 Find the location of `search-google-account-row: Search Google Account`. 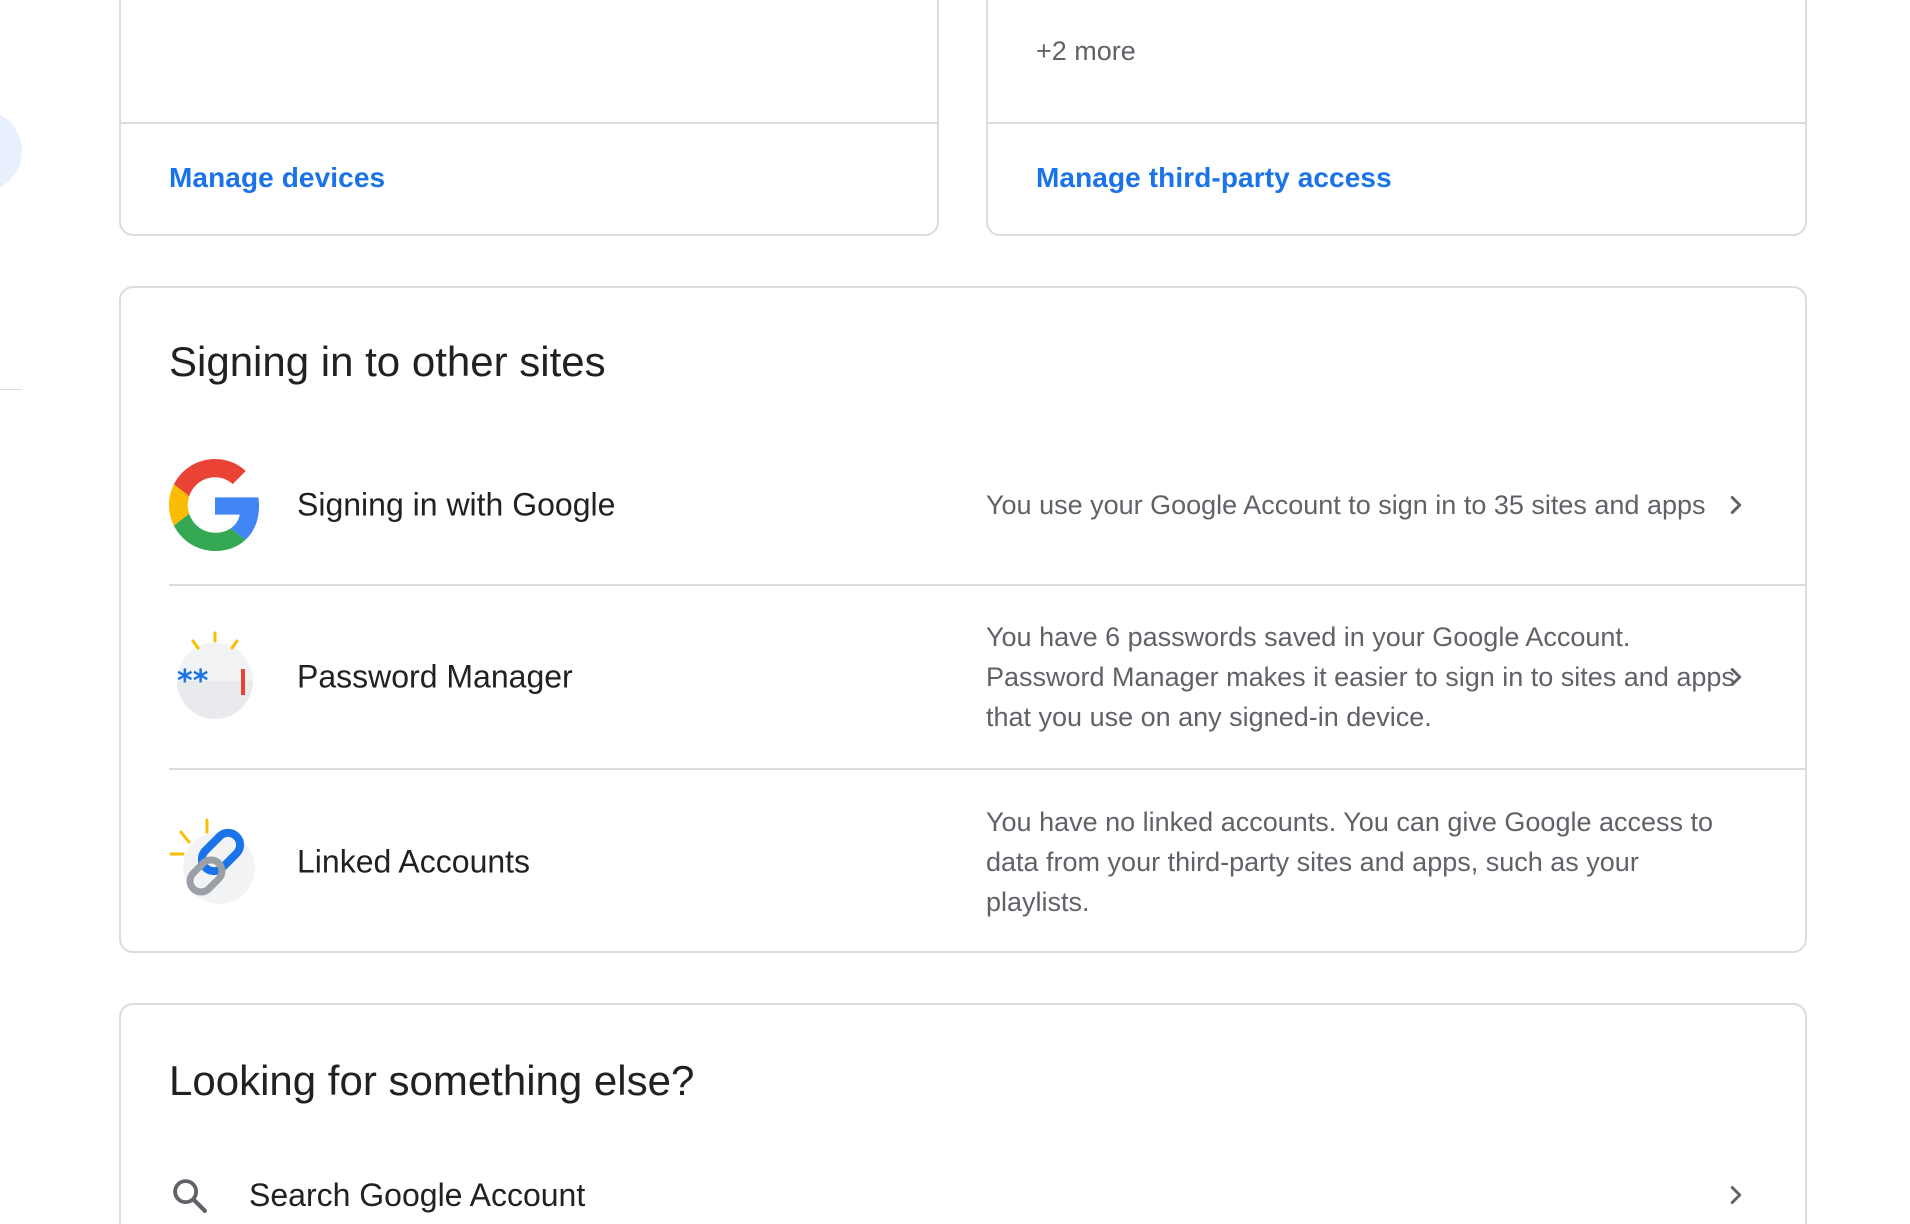

search-google-account-row: Search Google Account is located at coordinates (987, 1189).